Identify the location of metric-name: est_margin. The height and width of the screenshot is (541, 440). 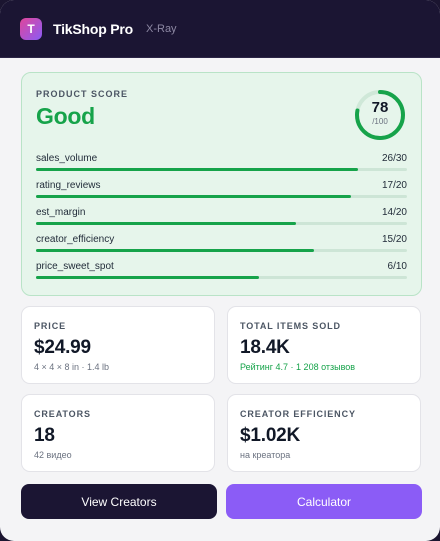
(61, 212).